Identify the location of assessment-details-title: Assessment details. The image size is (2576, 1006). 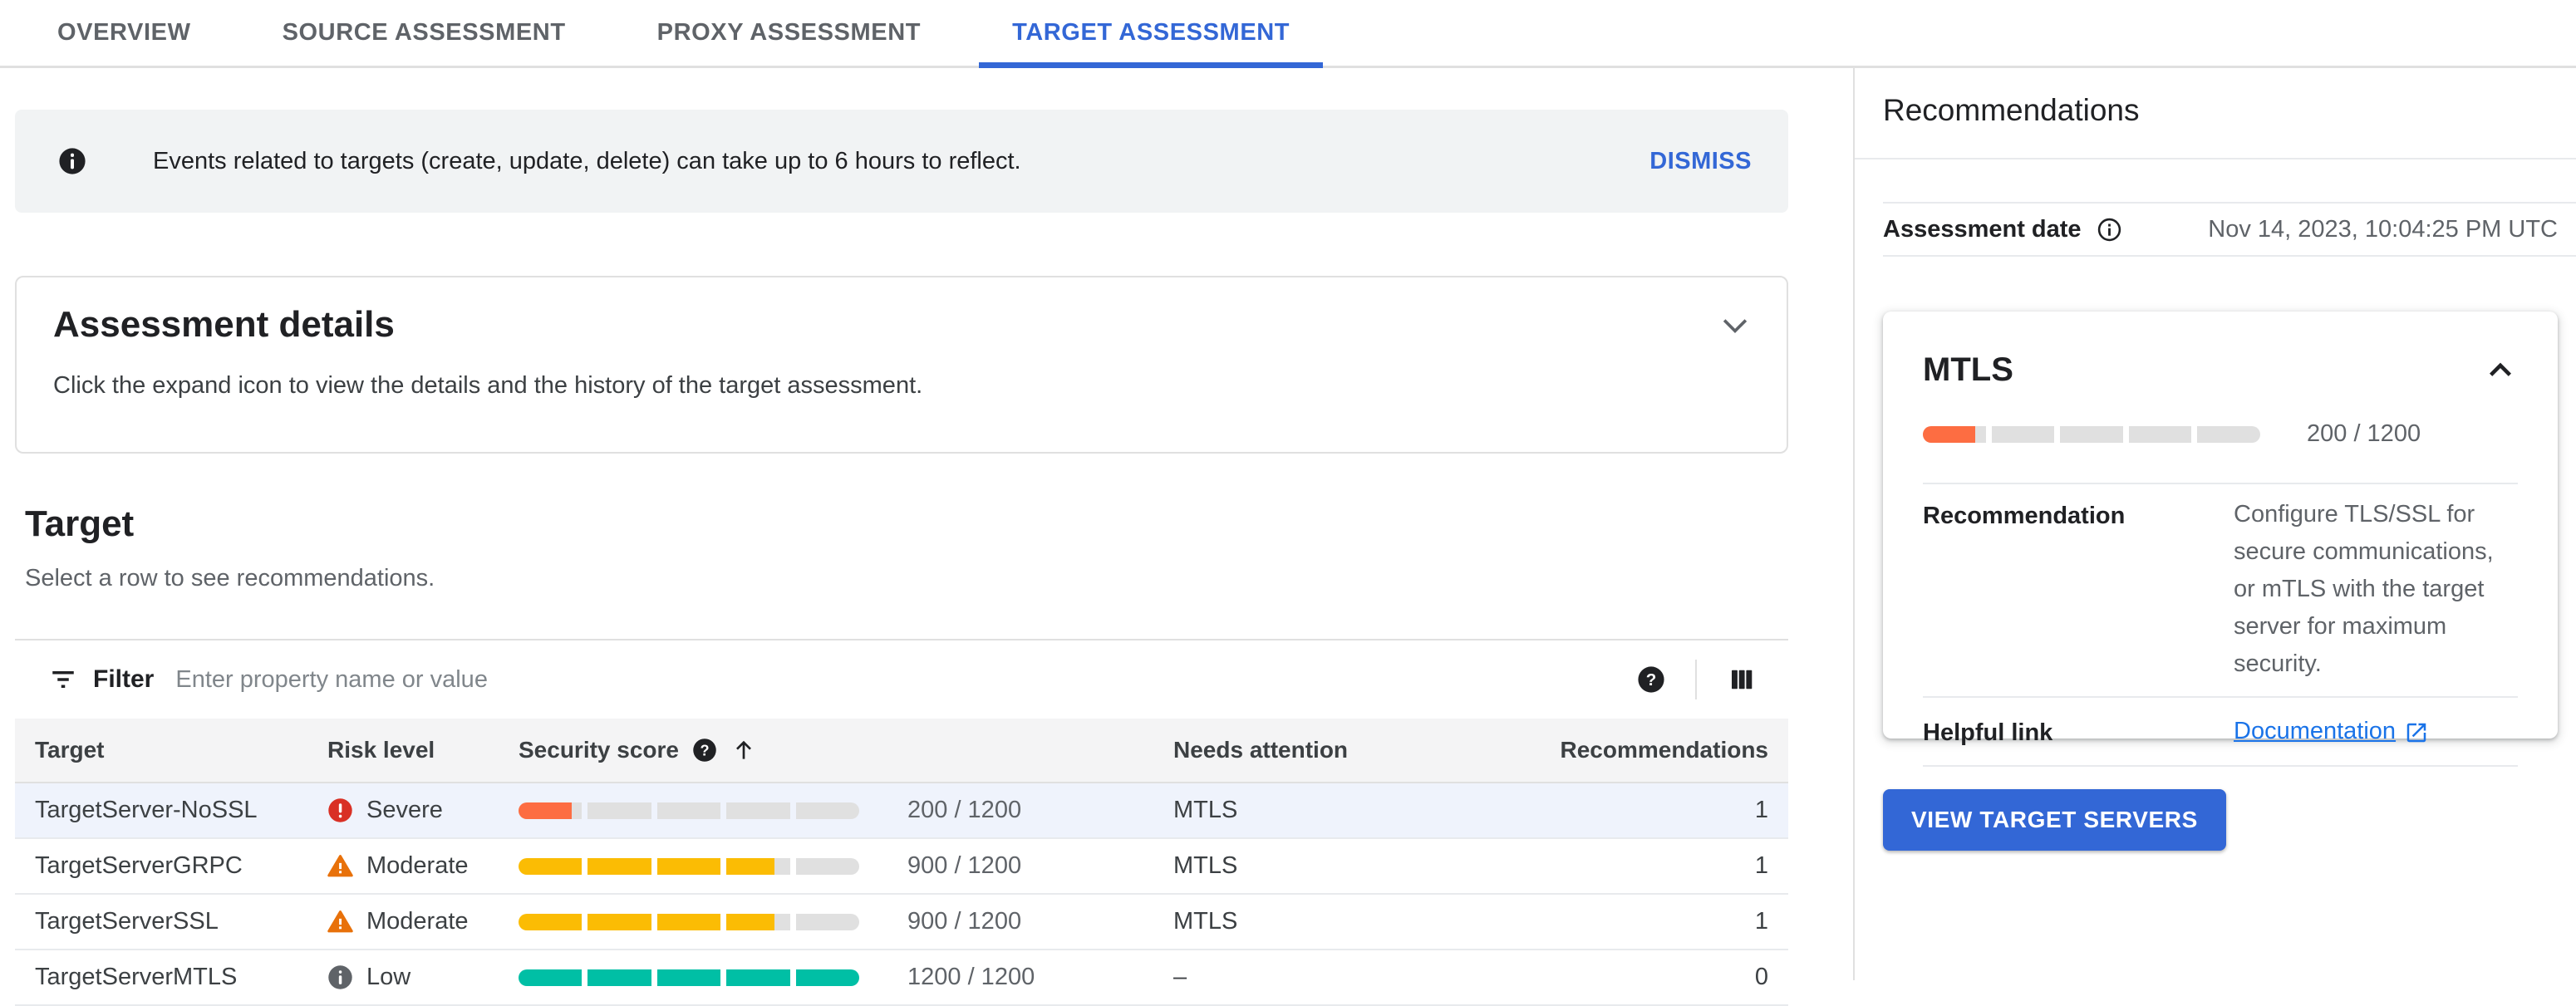
(224, 325).